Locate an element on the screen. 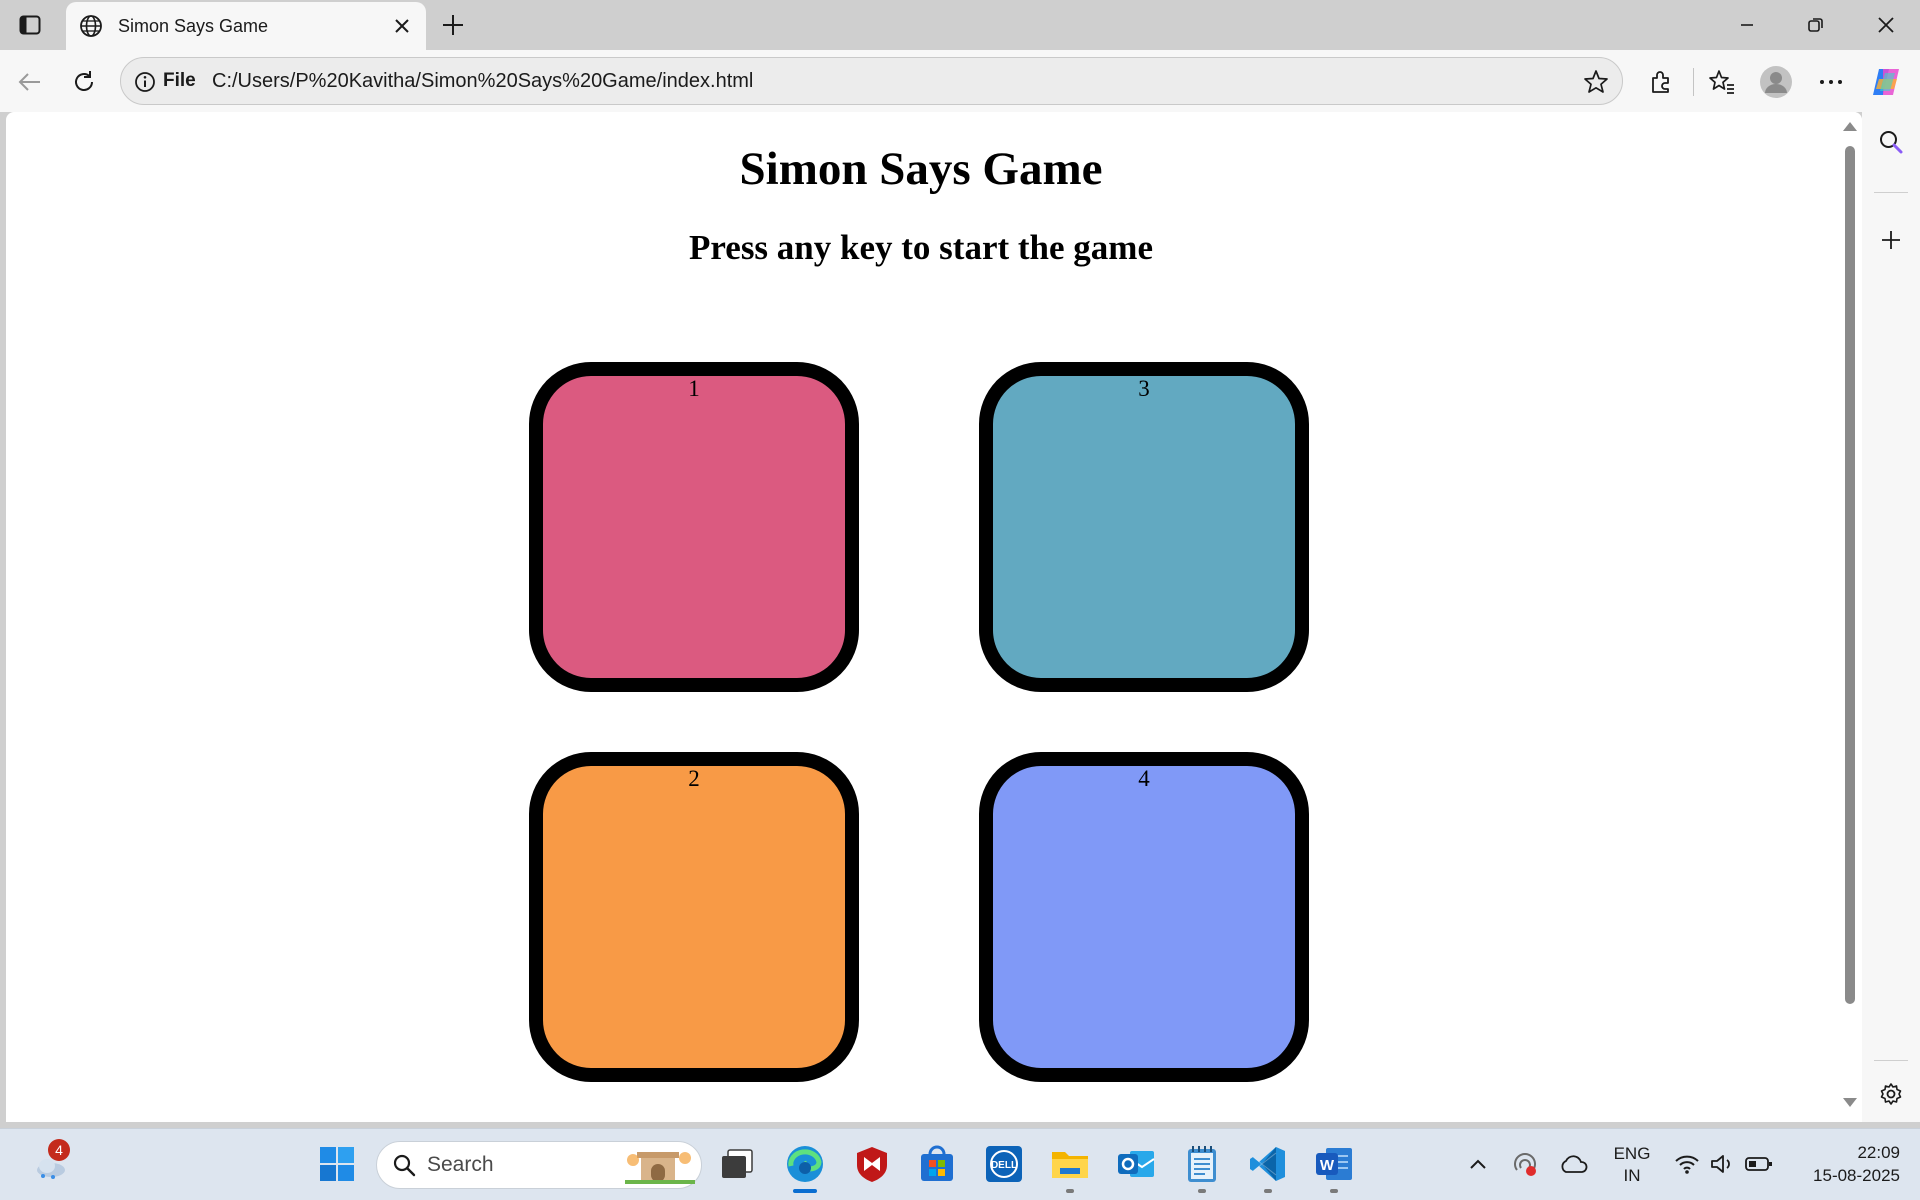 This screenshot has height=1200, width=1920. copilot-icon is located at coordinates (1886, 82).